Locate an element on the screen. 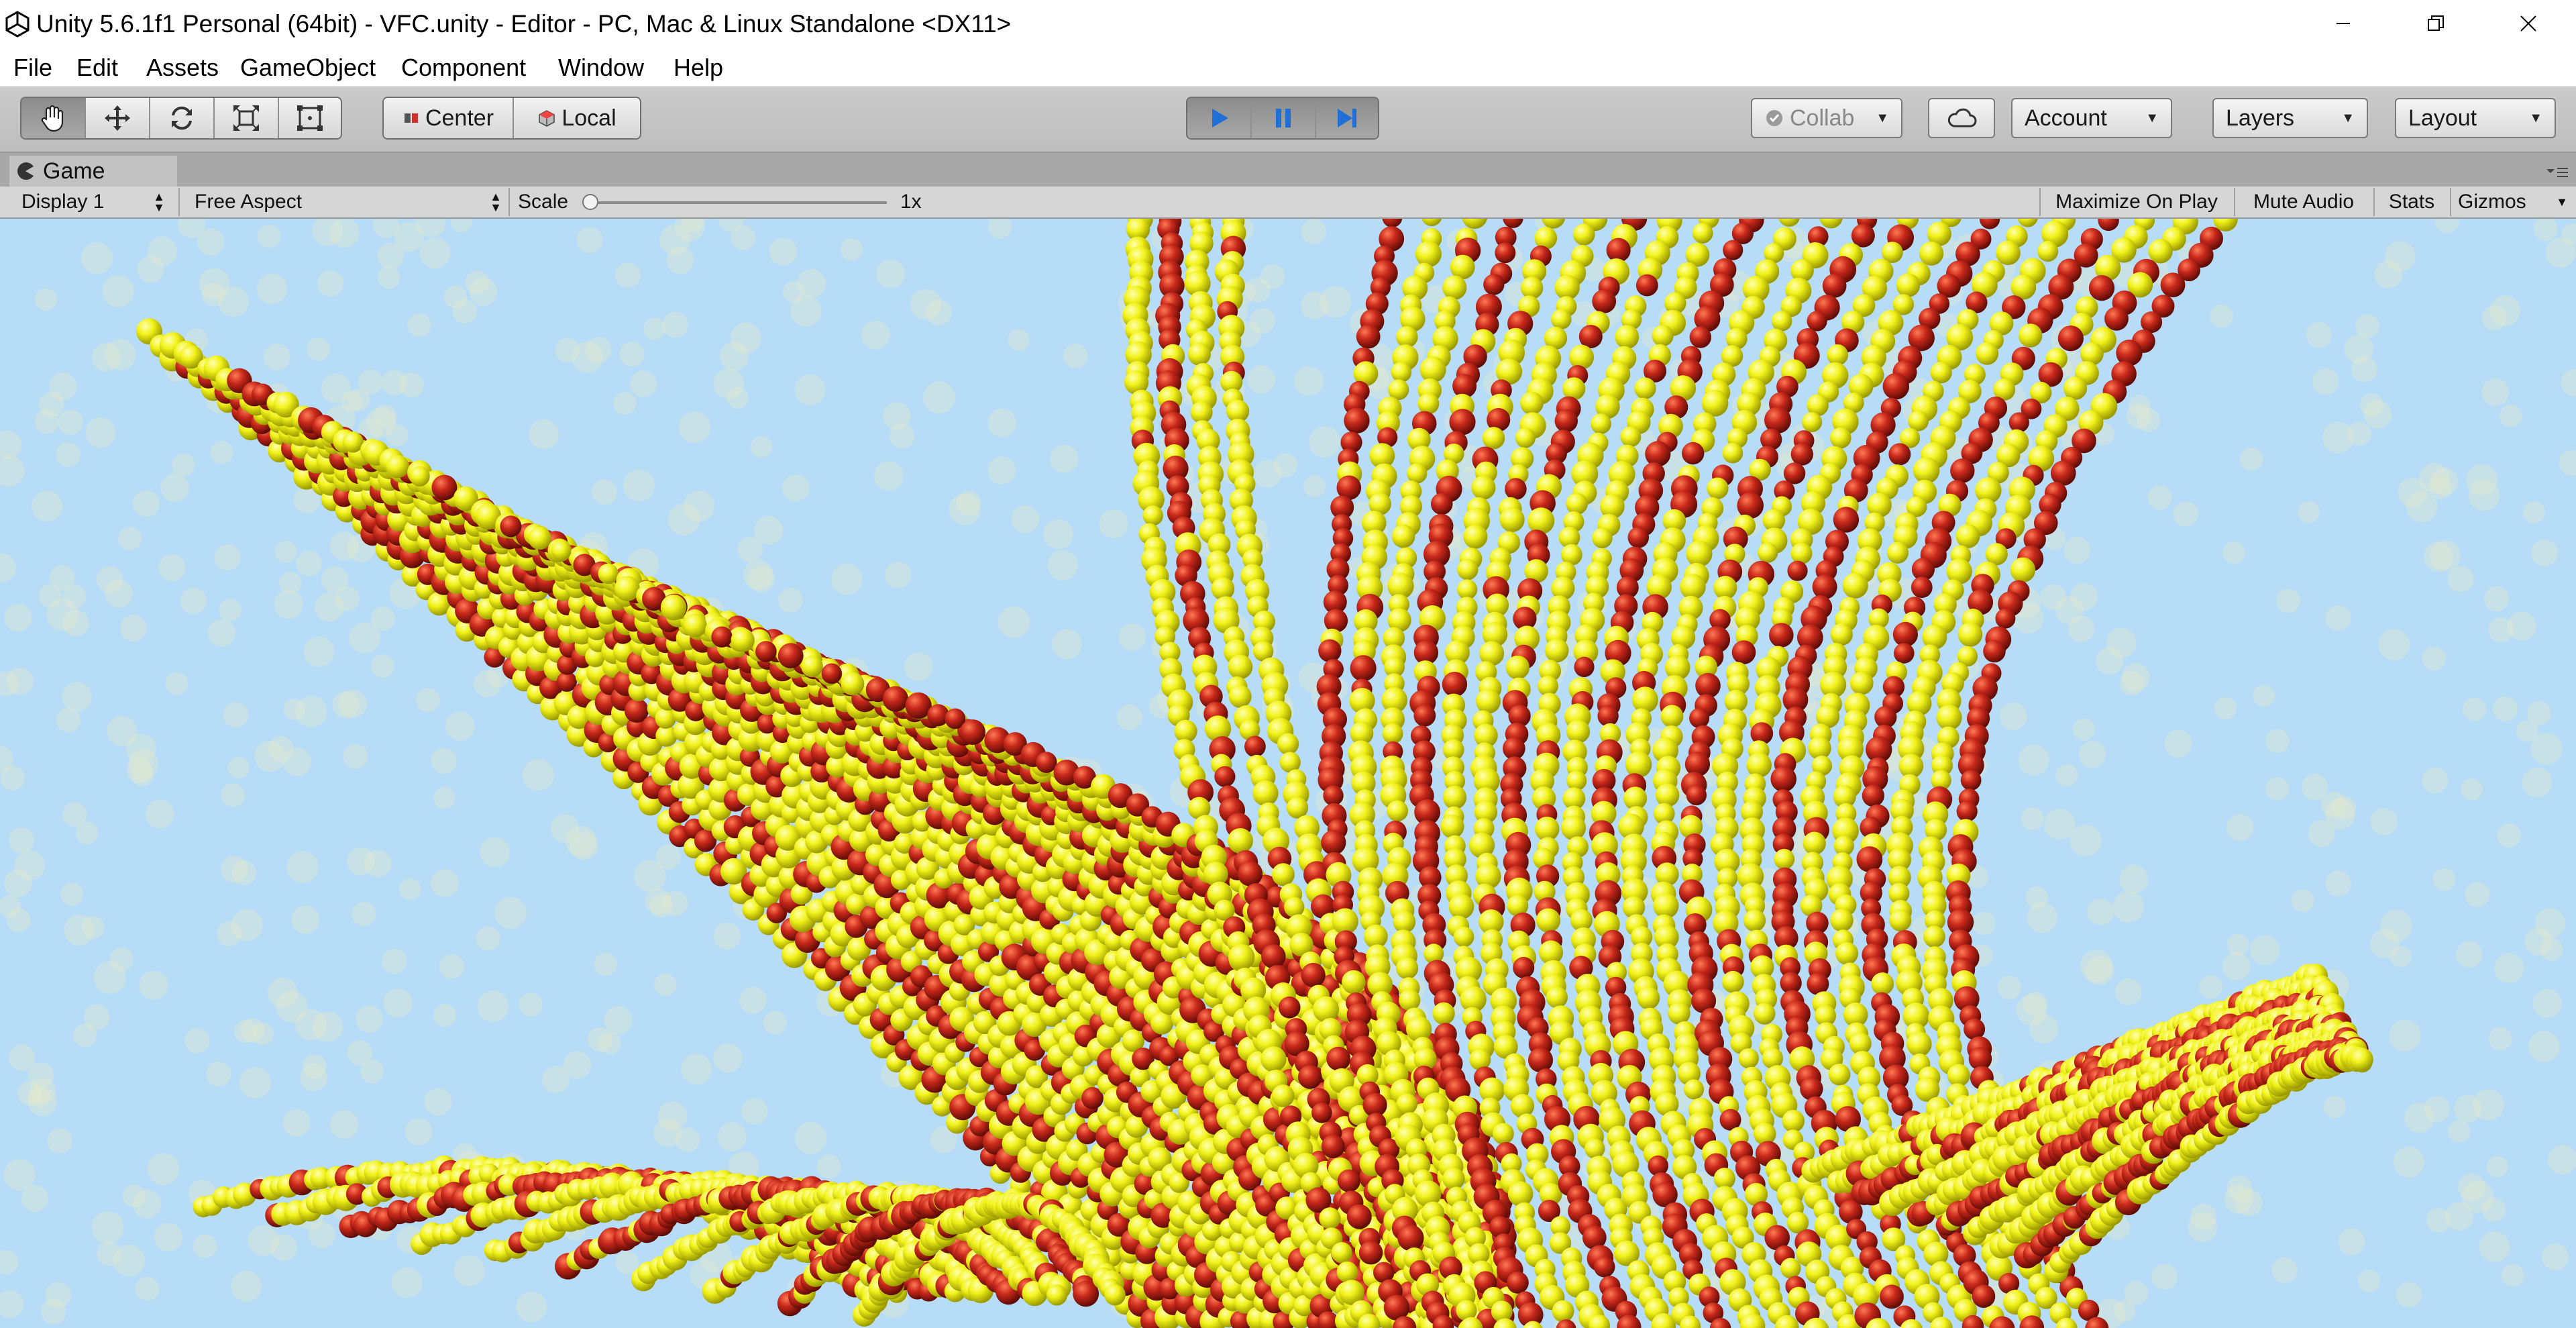  tab-game-label: Game is located at coordinates (74, 171).